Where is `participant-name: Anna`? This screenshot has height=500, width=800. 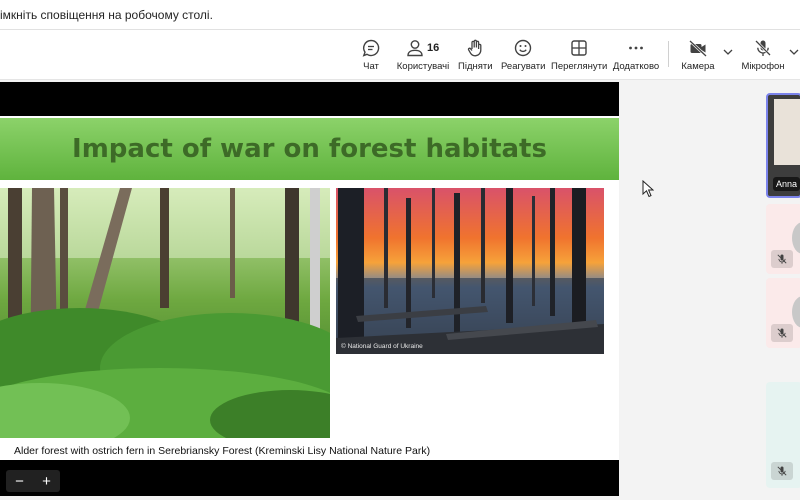 participant-name: Anna is located at coordinates (786, 184).